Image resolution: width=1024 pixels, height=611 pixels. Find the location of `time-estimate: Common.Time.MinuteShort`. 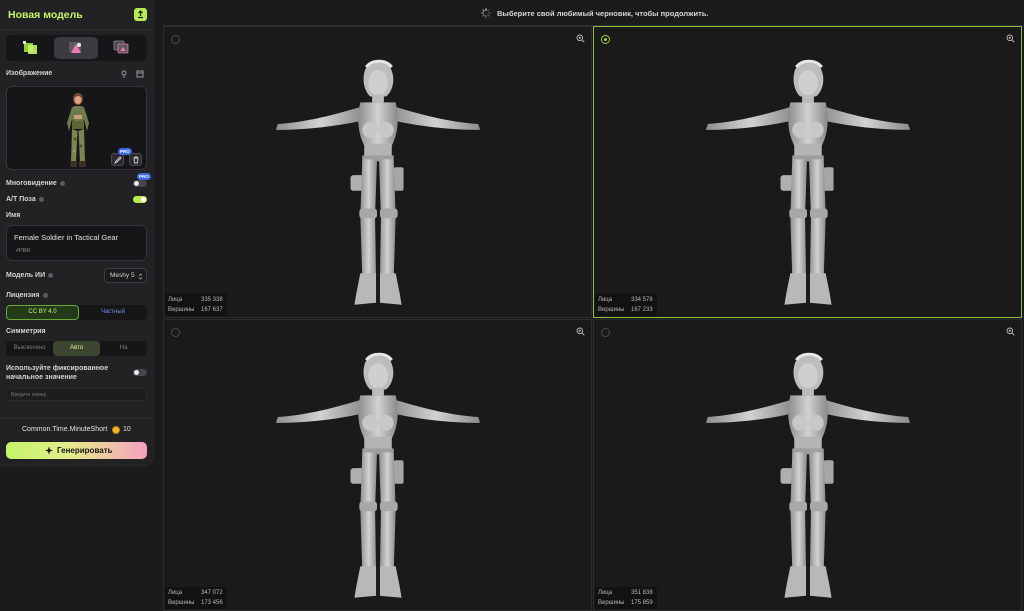

time-estimate: Common.Time.MinuteShort is located at coordinates (65, 429).